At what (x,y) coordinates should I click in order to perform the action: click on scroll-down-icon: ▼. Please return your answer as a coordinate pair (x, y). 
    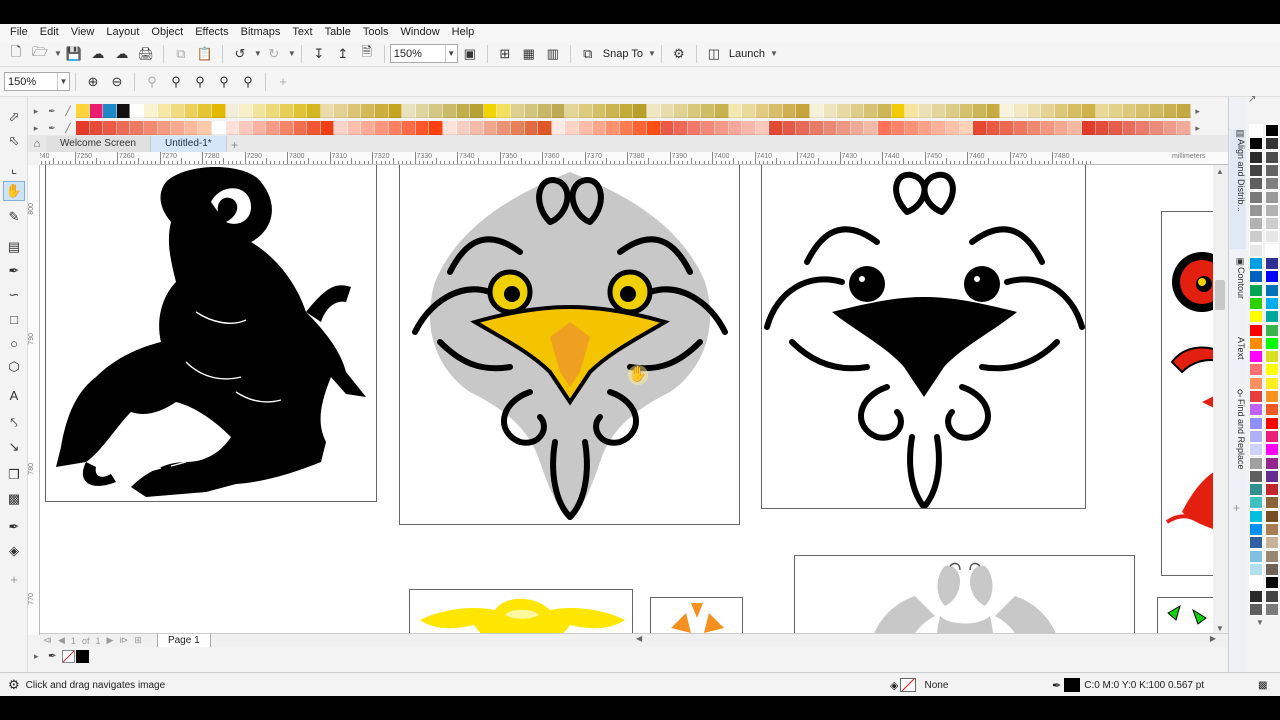
    Looking at the image, I should click on (1220, 628).